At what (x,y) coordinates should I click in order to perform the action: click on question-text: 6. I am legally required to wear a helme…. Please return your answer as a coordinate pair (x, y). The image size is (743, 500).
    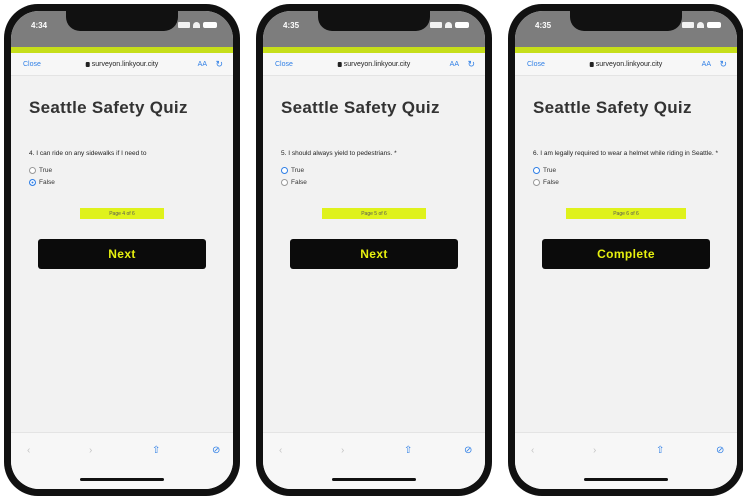
    Looking at the image, I should click on (625, 153).